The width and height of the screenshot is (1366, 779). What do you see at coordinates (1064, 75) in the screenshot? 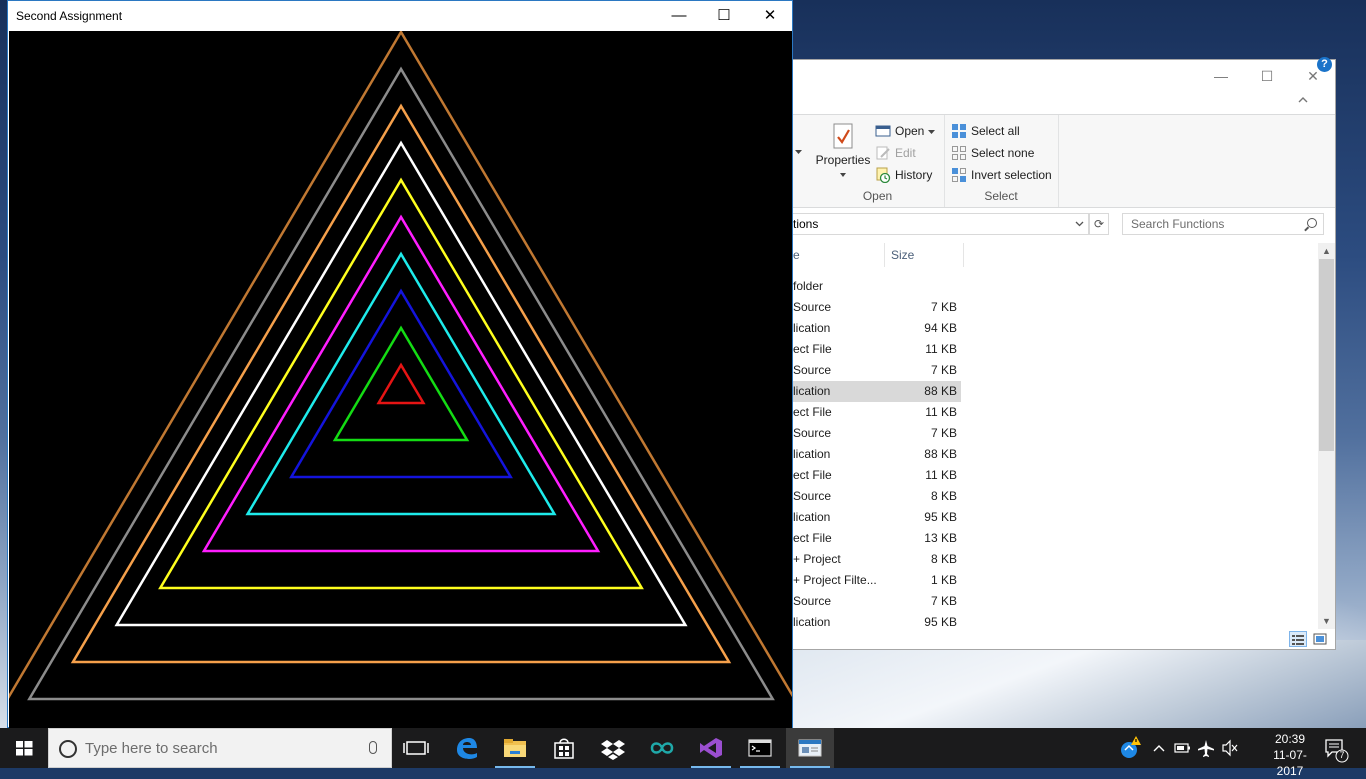
I see `explorer-titlebar: — ☐ ✕` at bounding box center [1064, 75].